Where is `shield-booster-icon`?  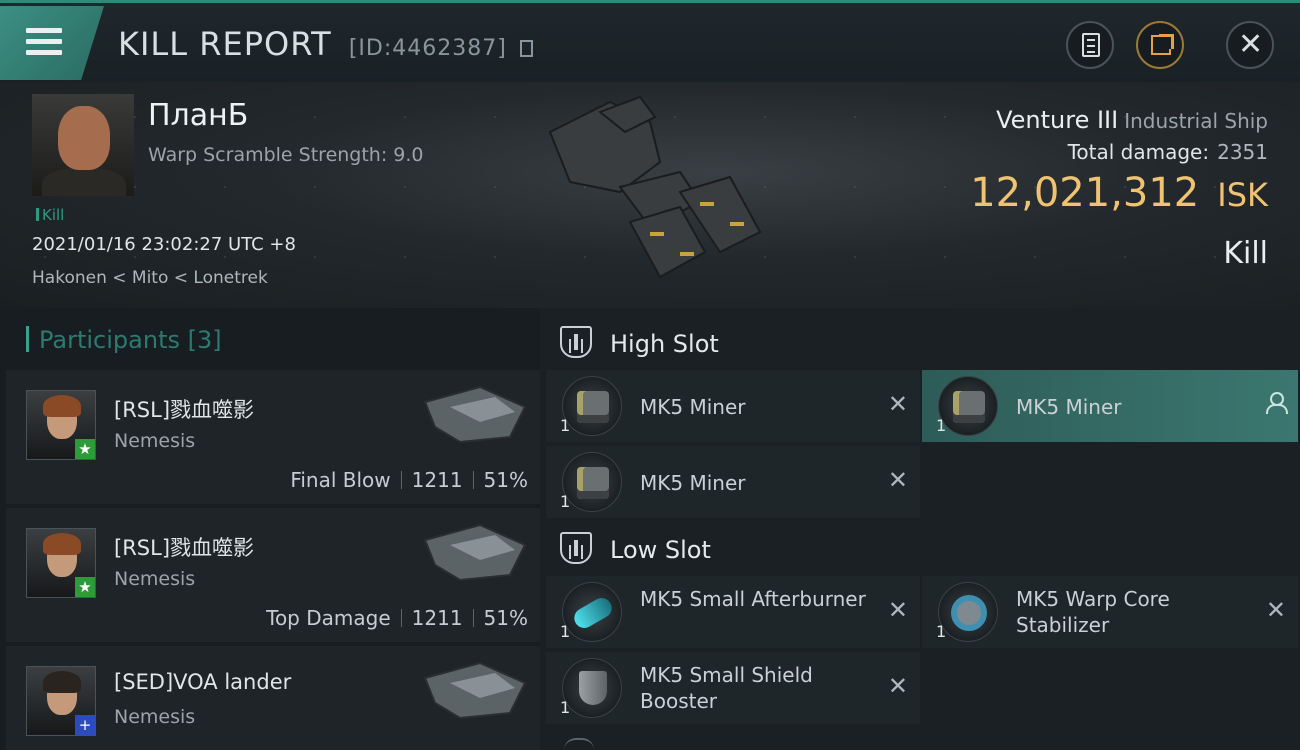
shield-booster-icon is located at coordinates (592, 688).